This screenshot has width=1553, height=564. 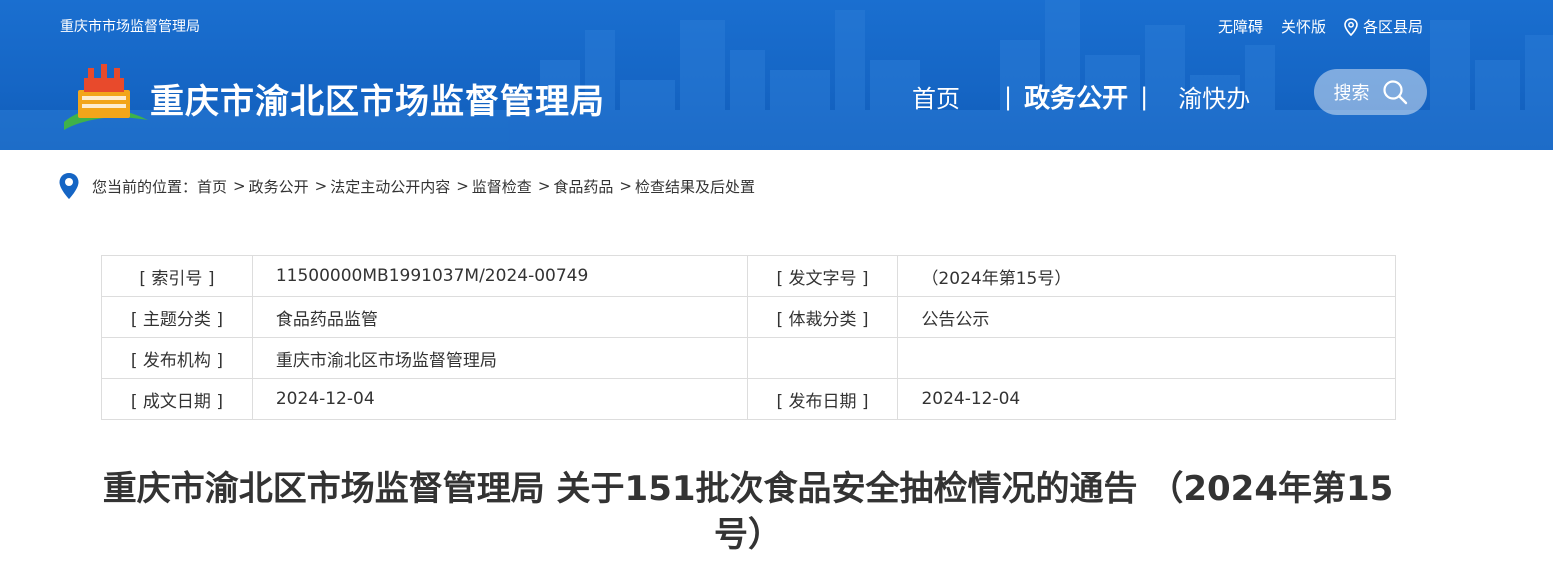 I want to click on parent-org-link: 重庆市市场监督管理局, so click(x=130, y=26).